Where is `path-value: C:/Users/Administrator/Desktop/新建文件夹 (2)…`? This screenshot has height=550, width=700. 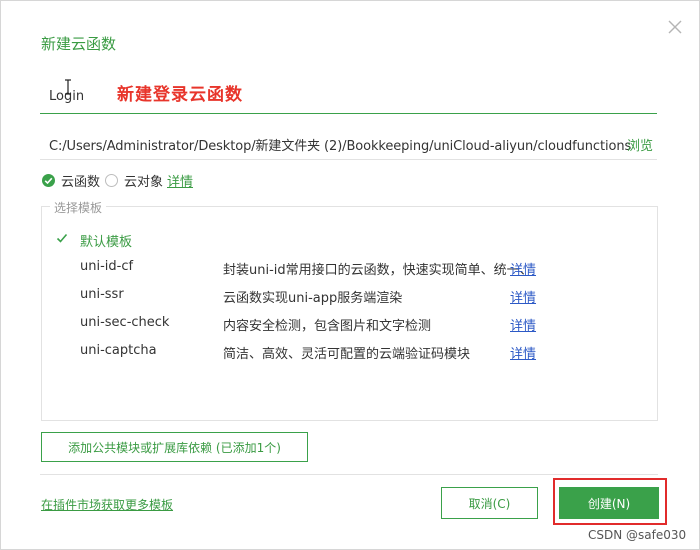
path-value: C:/Users/Administrator/Desktop/新建文件夹 (2)… is located at coordinates (340, 146).